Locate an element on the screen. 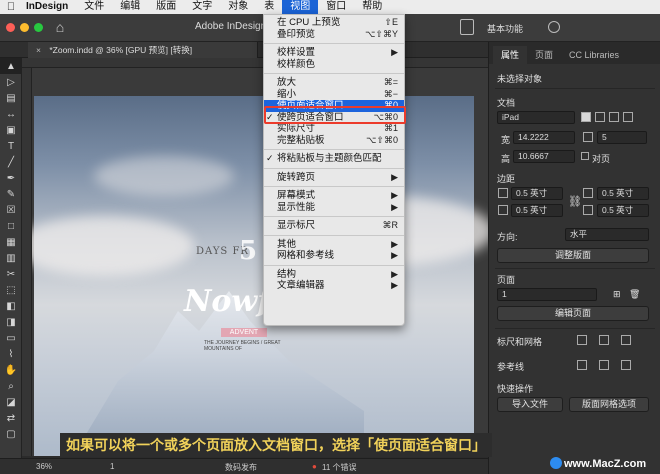 This screenshot has height=474, width=660. page-select: 1 is located at coordinates (547, 294).